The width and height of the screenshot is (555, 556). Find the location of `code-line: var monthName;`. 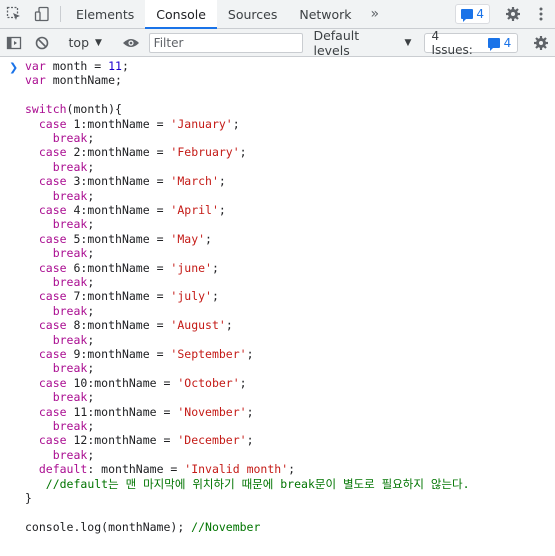

code-line: var monthName; is located at coordinates (73, 80).